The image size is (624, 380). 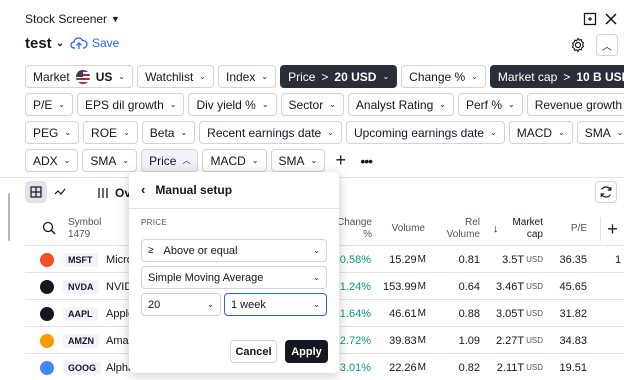 I want to click on save-button: Save, so click(x=94, y=43).